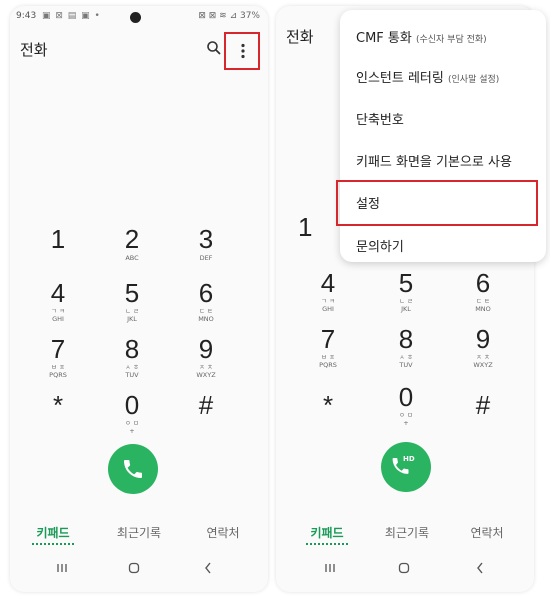 Image resolution: width=550 pixels, height=600 pixels. I want to click on key-2: 2 ABC, so click(132, 247).